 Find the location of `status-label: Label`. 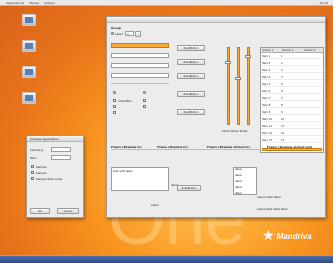

status-label: Label is located at coordinates (155, 205).